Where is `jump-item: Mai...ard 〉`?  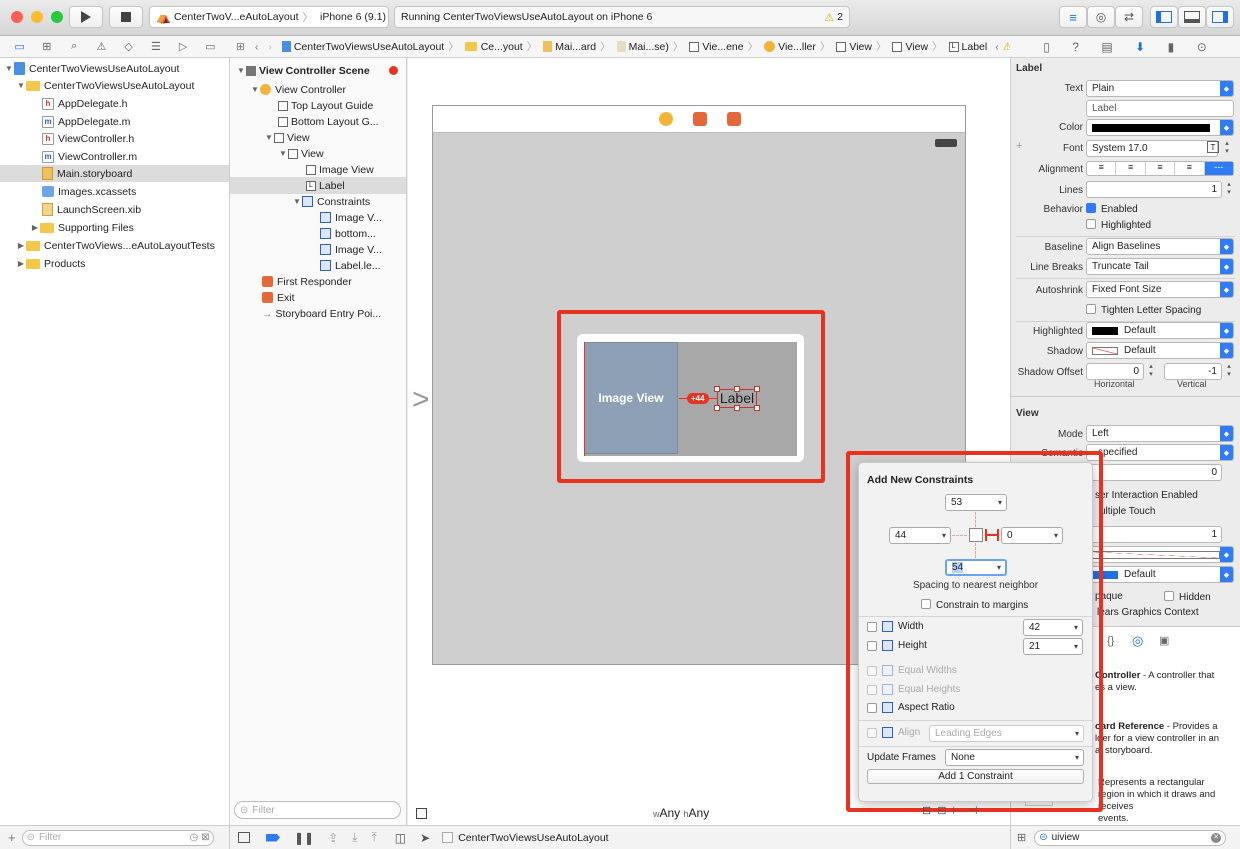
jump-item: Mai...ard 〉 is located at coordinates (577, 46).